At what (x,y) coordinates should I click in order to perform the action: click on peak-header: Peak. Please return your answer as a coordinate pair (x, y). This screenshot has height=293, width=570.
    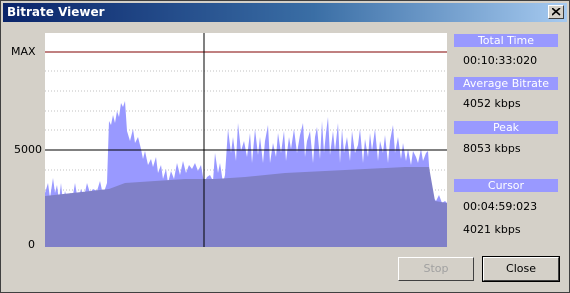
    Looking at the image, I should click on (506, 127).